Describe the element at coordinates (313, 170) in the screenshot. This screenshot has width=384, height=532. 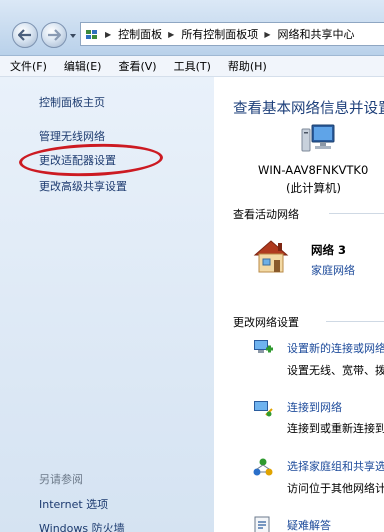
I see `computer-name: WIN-AAV8FNKVTK0` at that location.